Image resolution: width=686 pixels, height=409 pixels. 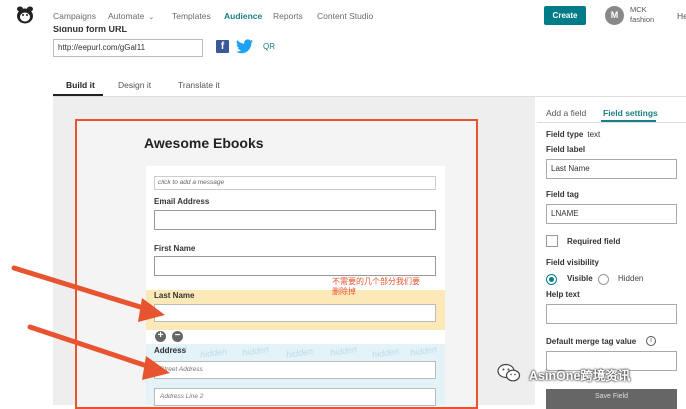 I want to click on account-name-line1: MCK, so click(x=638, y=9).